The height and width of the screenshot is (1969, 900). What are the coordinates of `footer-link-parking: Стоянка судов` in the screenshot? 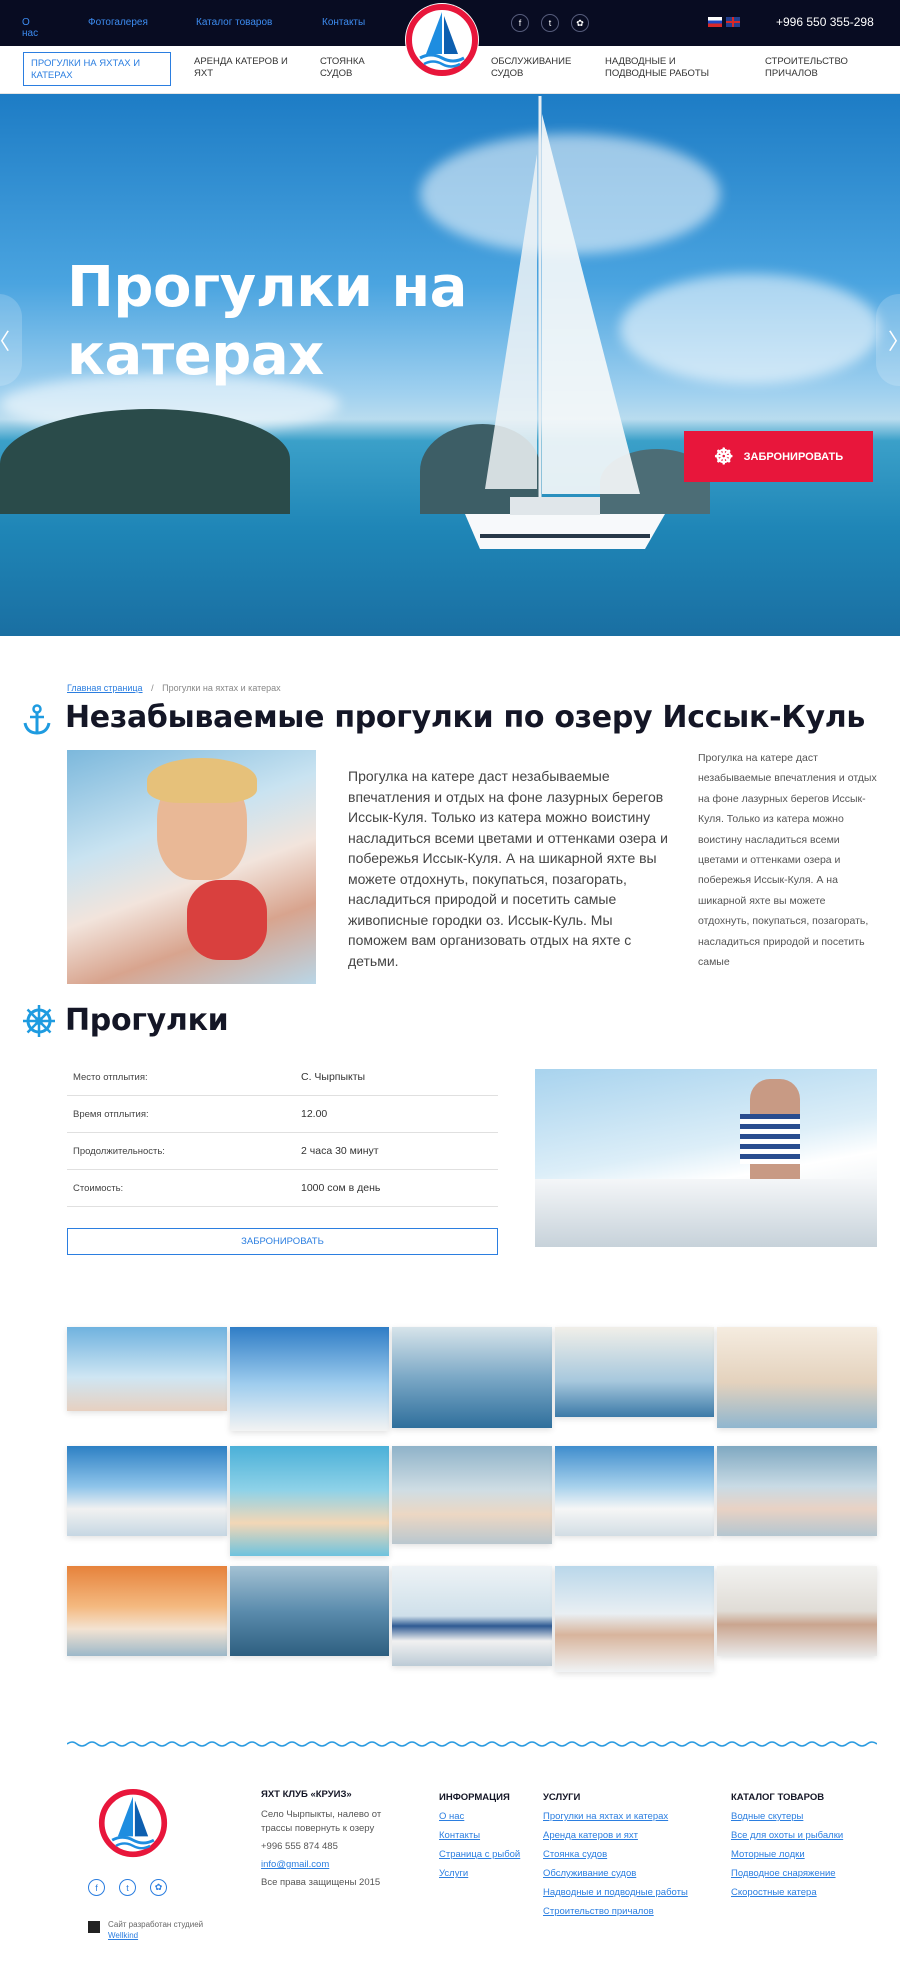 It's located at (615, 1854).